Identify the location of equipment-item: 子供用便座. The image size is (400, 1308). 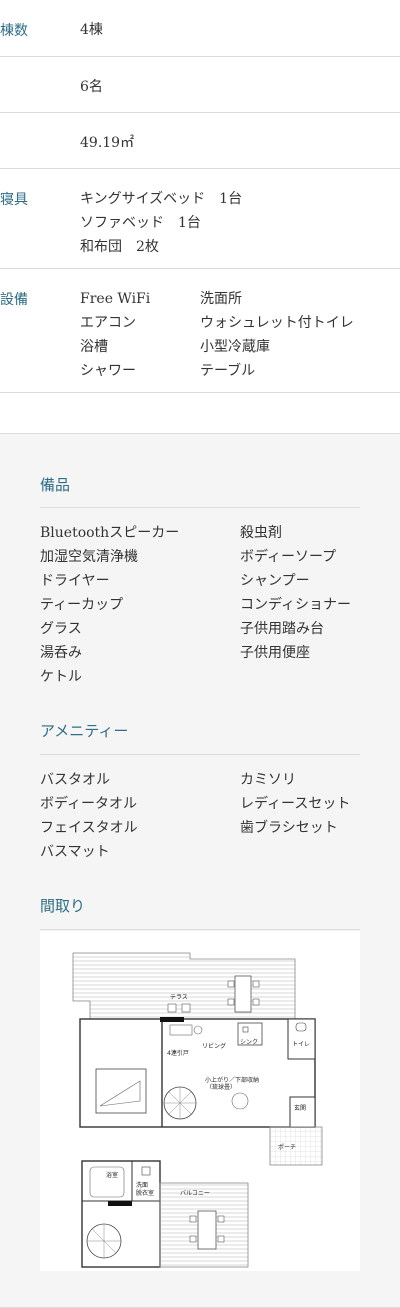
(275, 653).